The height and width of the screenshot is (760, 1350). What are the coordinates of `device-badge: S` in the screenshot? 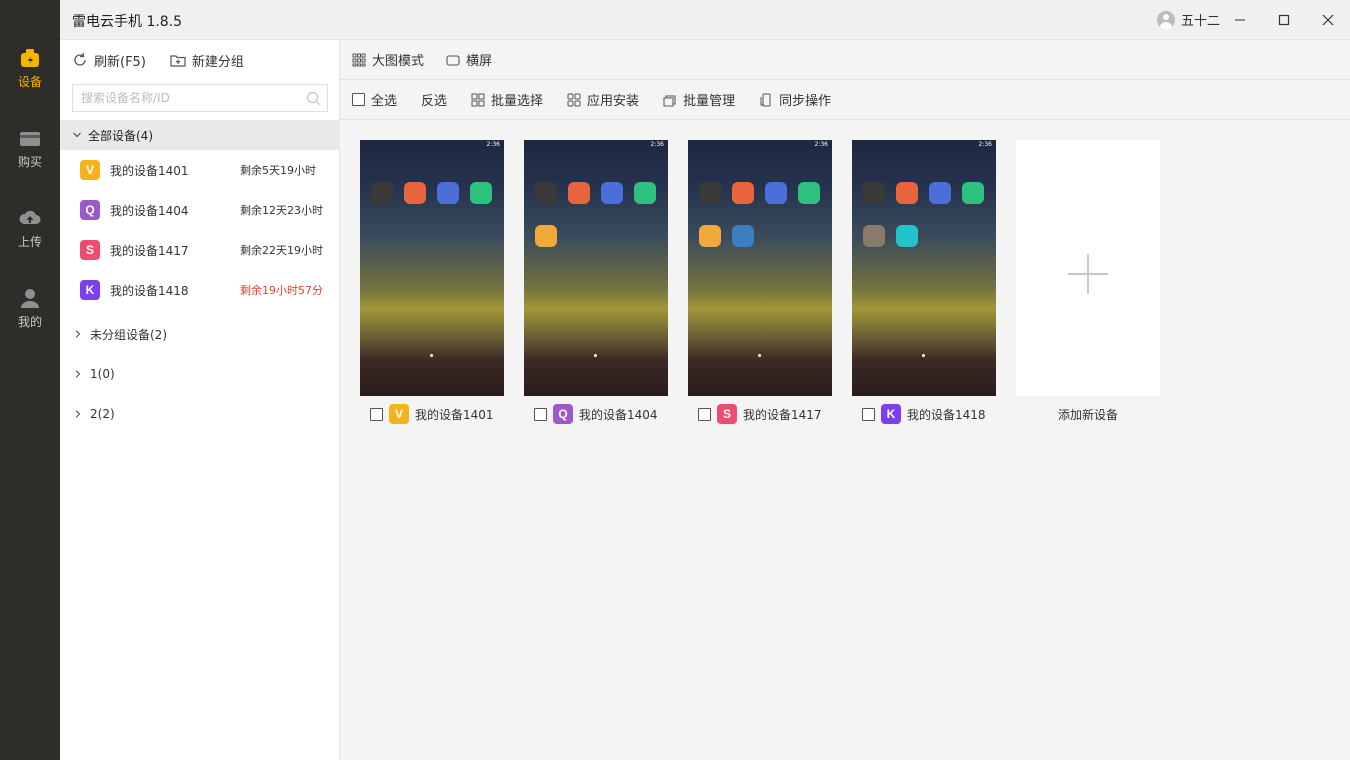 It's located at (90, 250).